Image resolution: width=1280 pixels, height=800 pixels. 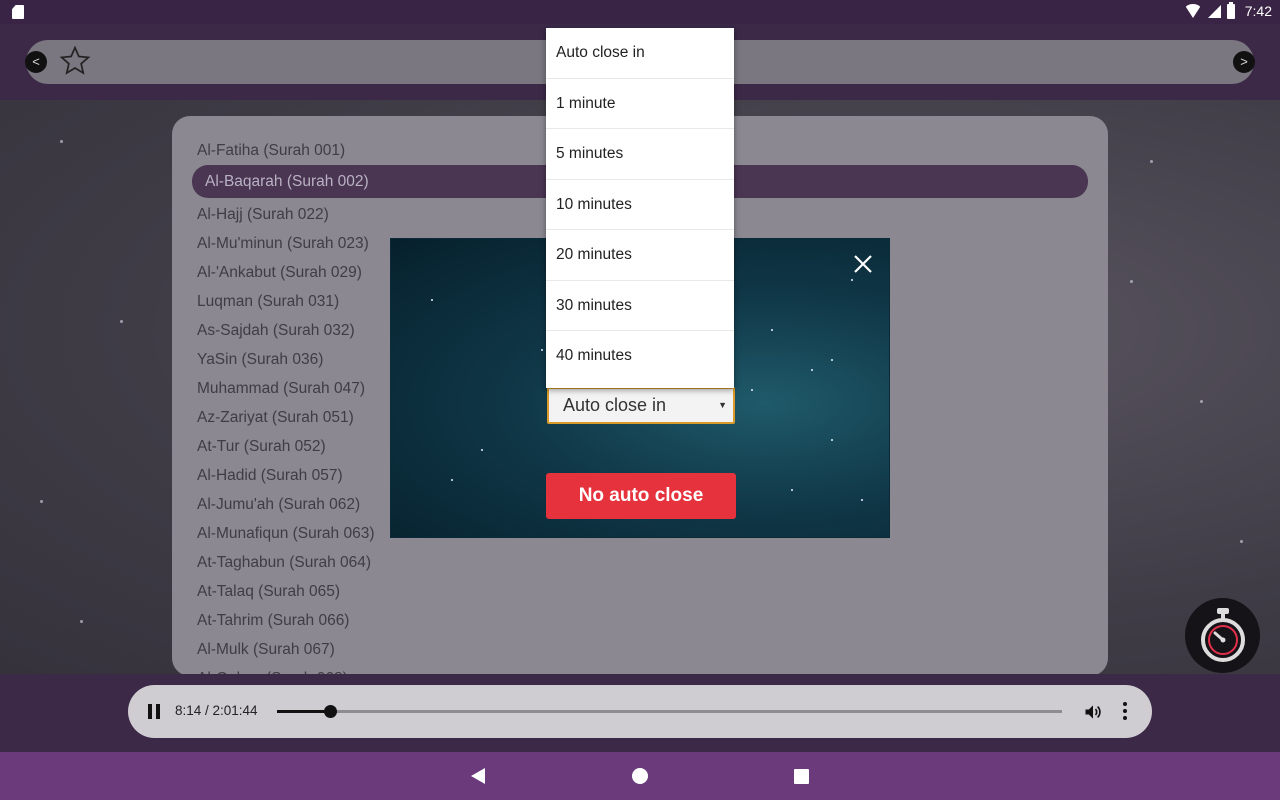 What do you see at coordinates (640, 356) in the screenshot?
I see `dropdown-option: 40 minutes` at bounding box center [640, 356].